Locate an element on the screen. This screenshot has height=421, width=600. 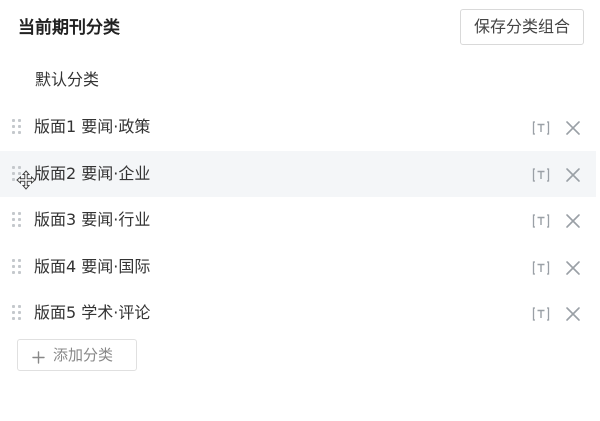
add-category-button: 添加分类 is located at coordinates (77, 355).